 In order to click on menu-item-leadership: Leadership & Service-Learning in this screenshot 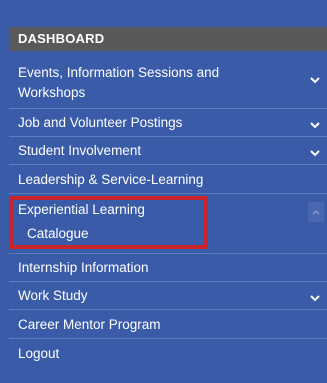, I will do `click(168, 180)`.